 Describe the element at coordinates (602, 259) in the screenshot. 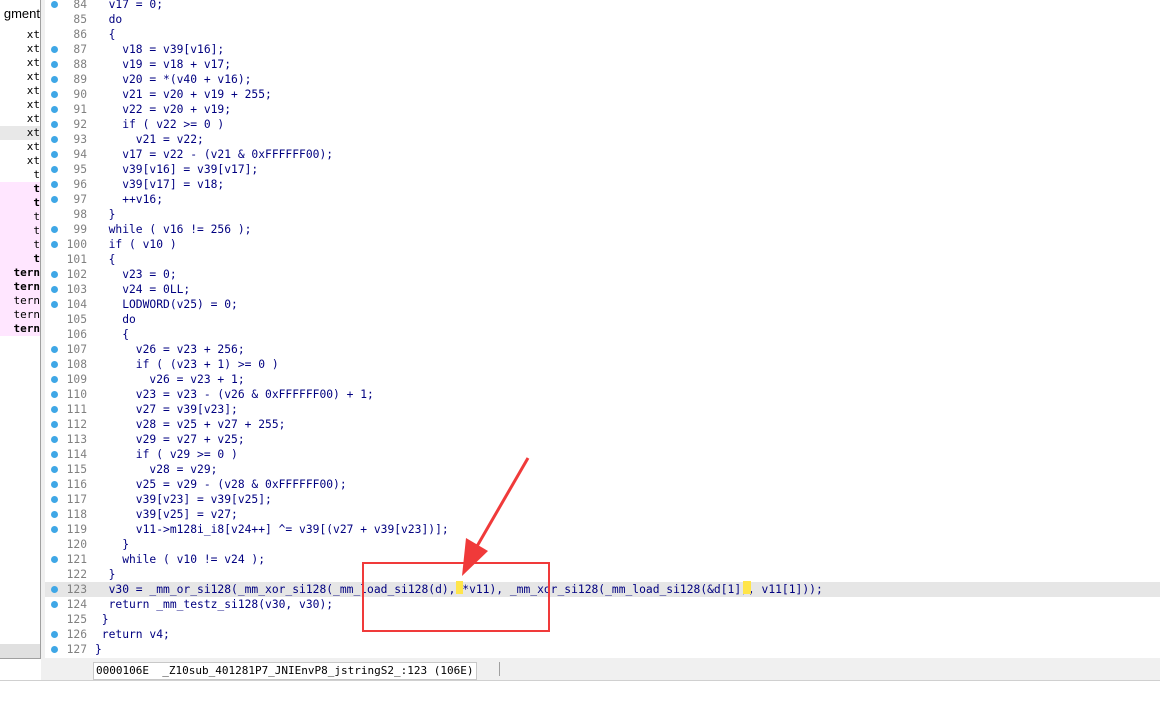

I see `code-line: 101 {` at that location.